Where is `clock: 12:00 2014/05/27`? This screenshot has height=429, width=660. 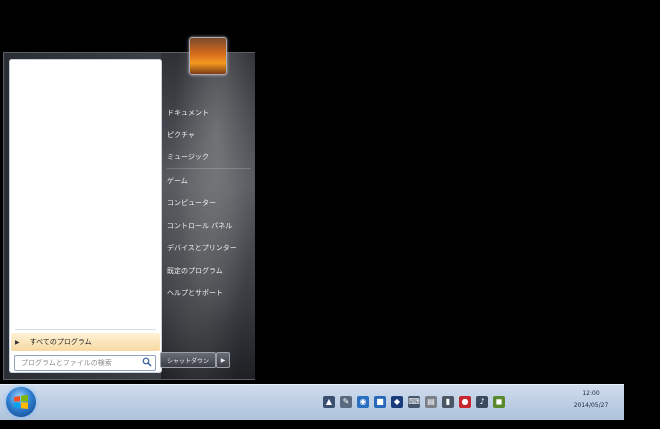
clock: 12:00 2014/05/27 is located at coordinates (591, 402).